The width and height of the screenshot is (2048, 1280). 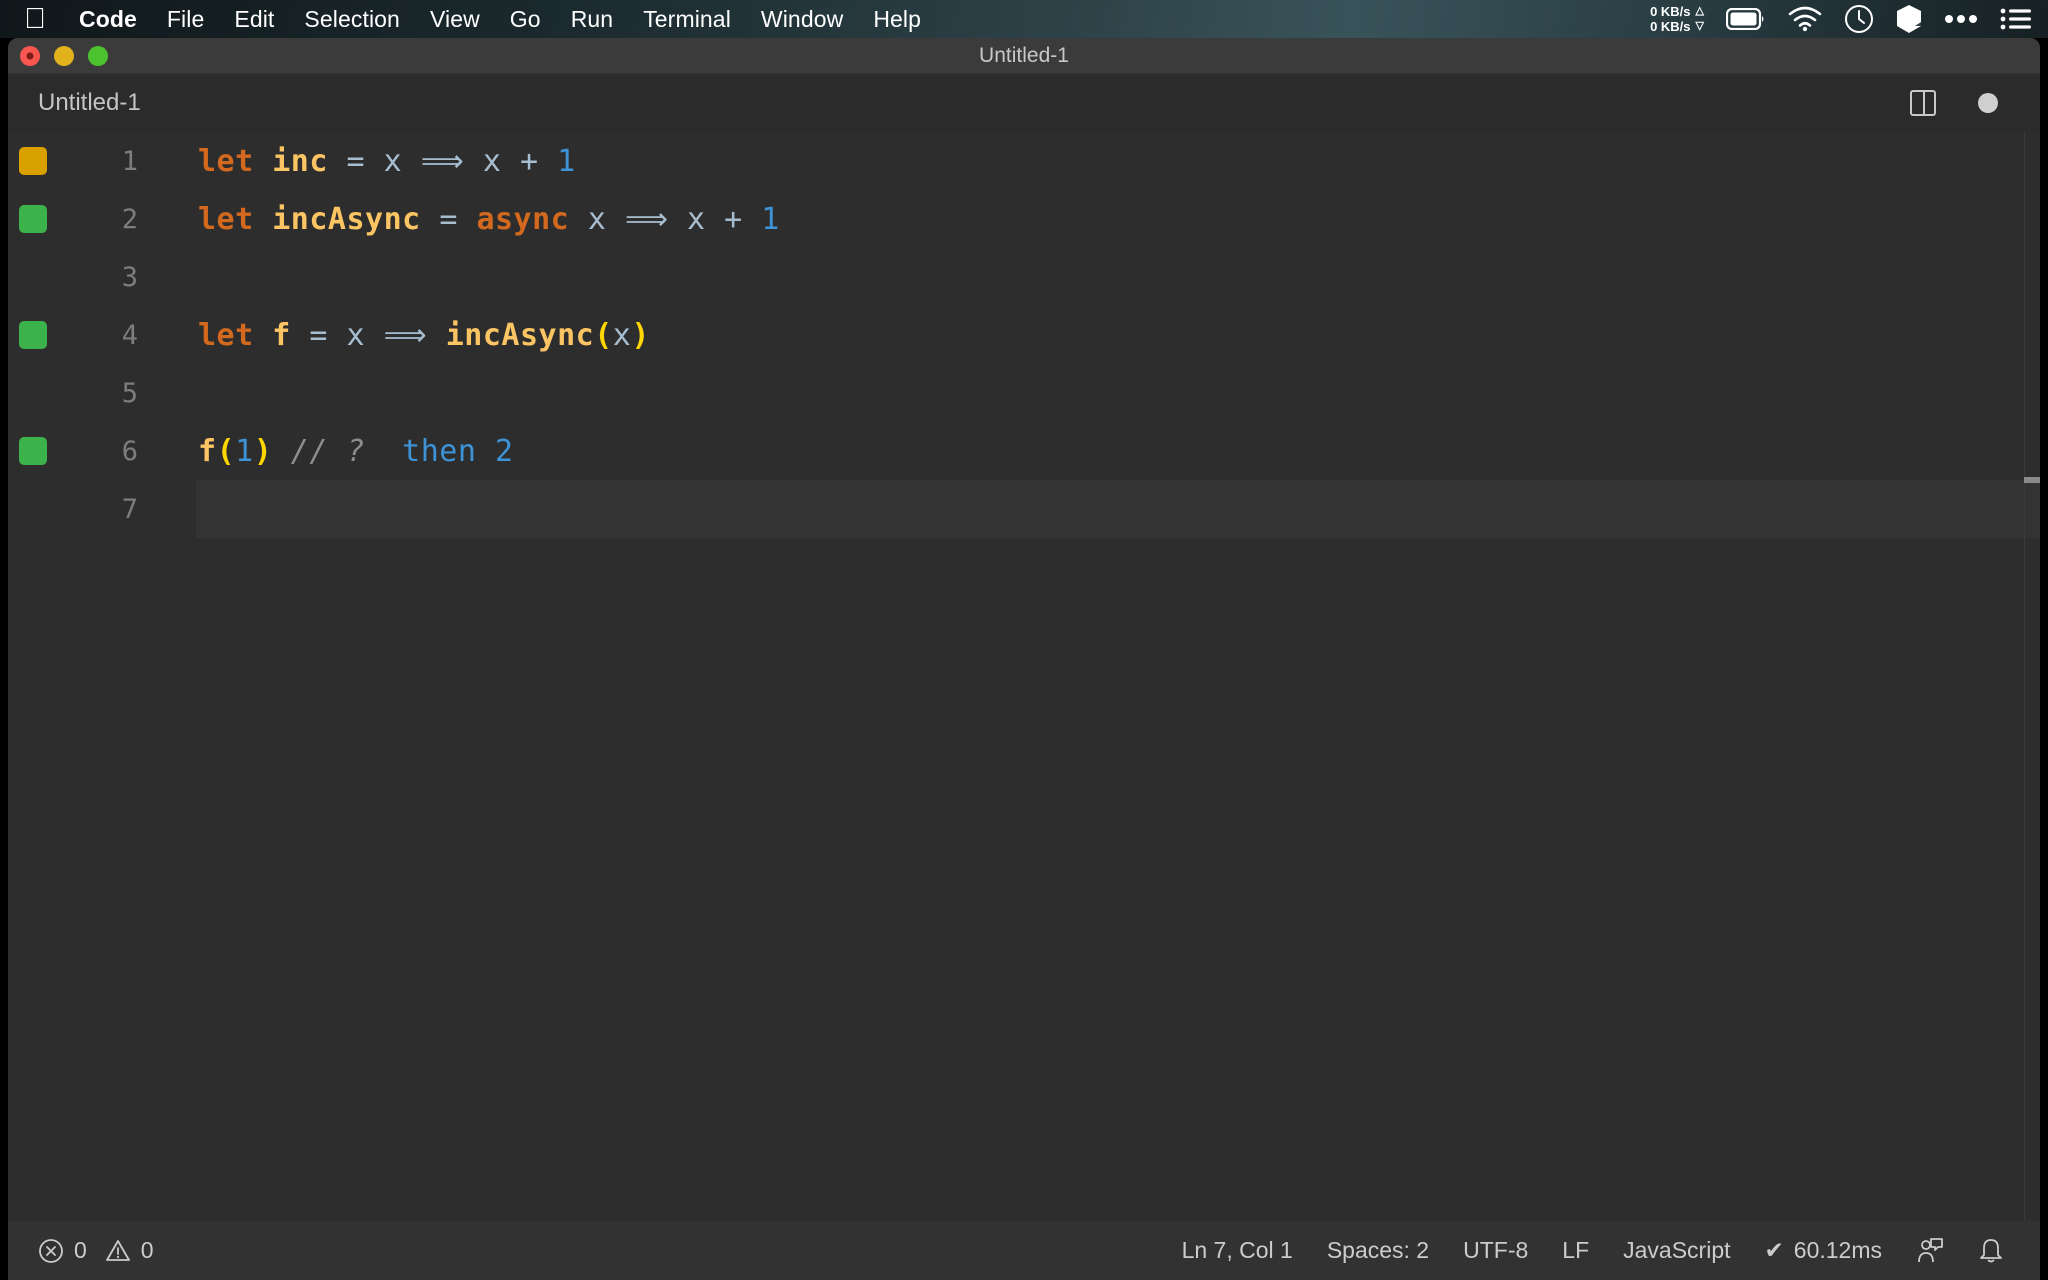 What do you see at coordinates (504, 451) in the screenshot?
I see `code-token: 2` at bounding box center [504, 451].